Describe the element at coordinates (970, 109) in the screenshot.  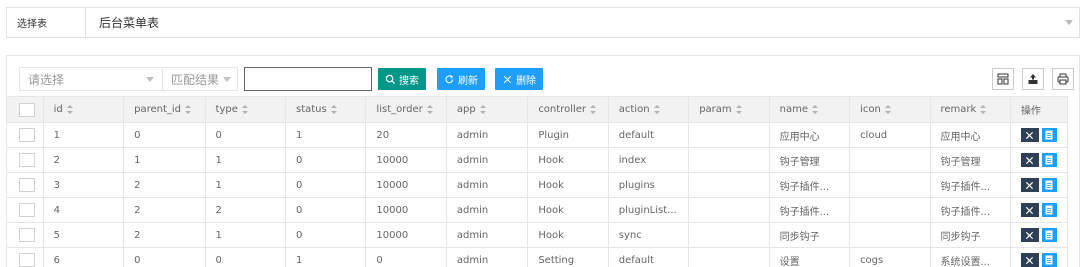
I see `column-header: remark` at that location.